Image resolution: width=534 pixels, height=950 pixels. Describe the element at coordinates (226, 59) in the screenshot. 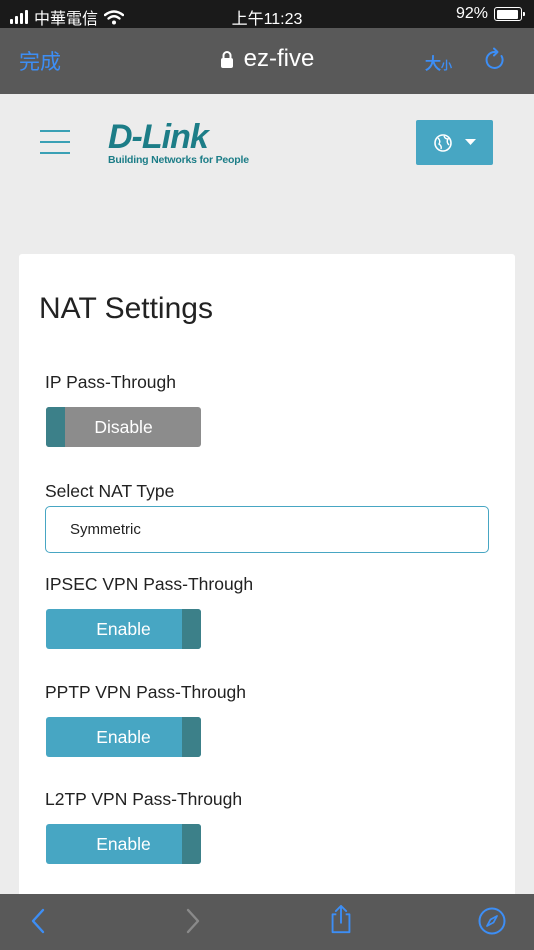

I see `lock-icon` at that location.